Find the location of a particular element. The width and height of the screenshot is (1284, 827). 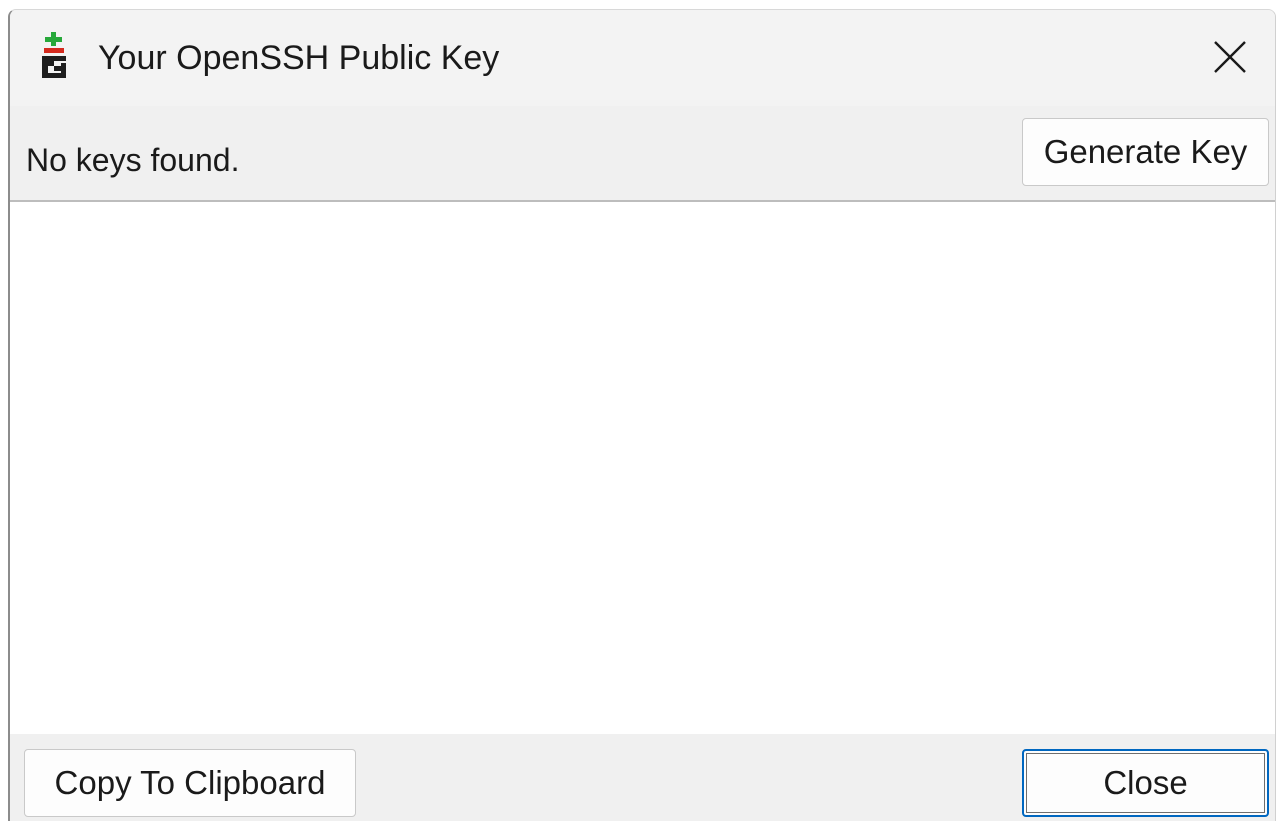

close-icon is located at coordinates (1230, 57).